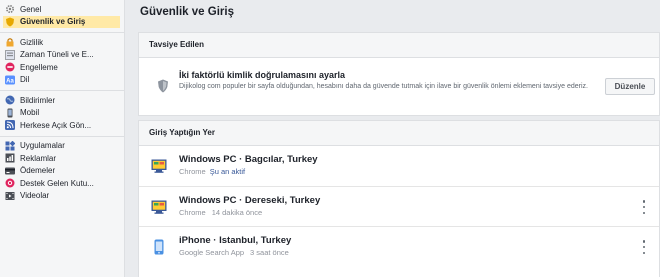 This screenshot has height=277, width=660. I want to click on session-device-location: Windows PC · Bagcılar, Turkey, so click(248, 159).